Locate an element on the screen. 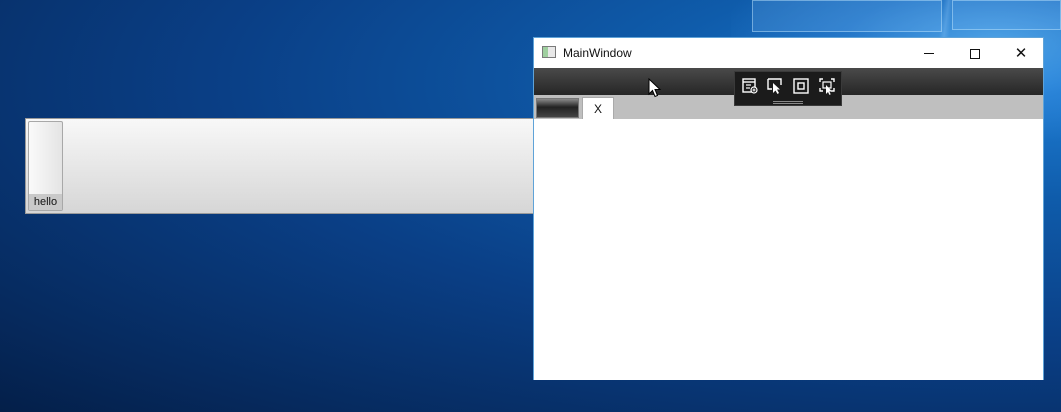  select-element-icon is located at coordinates (774, 86).